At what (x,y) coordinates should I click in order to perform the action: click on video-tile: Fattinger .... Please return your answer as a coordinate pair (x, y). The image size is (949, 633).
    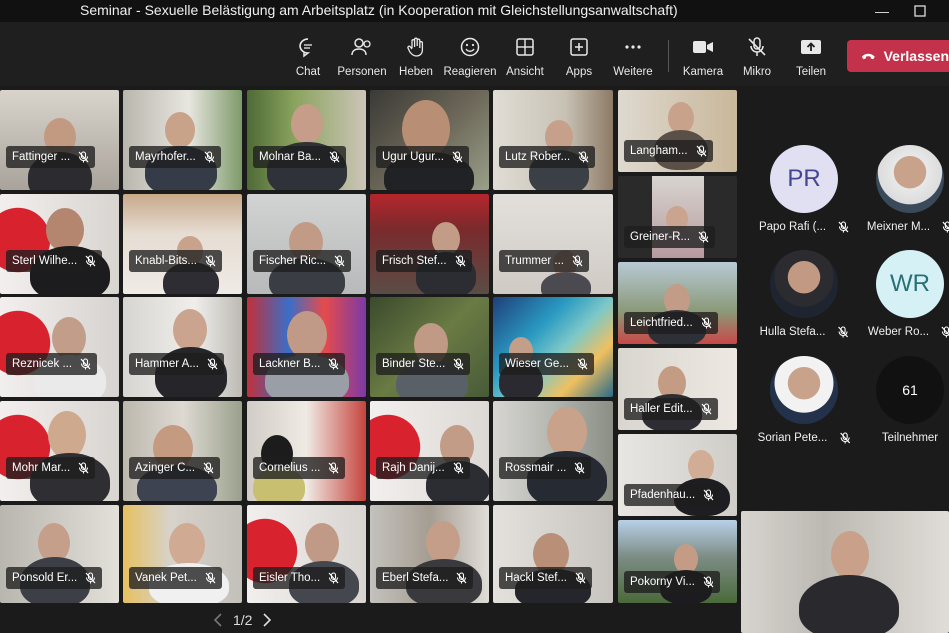
    Looking at the image, I should click on (59, 140).